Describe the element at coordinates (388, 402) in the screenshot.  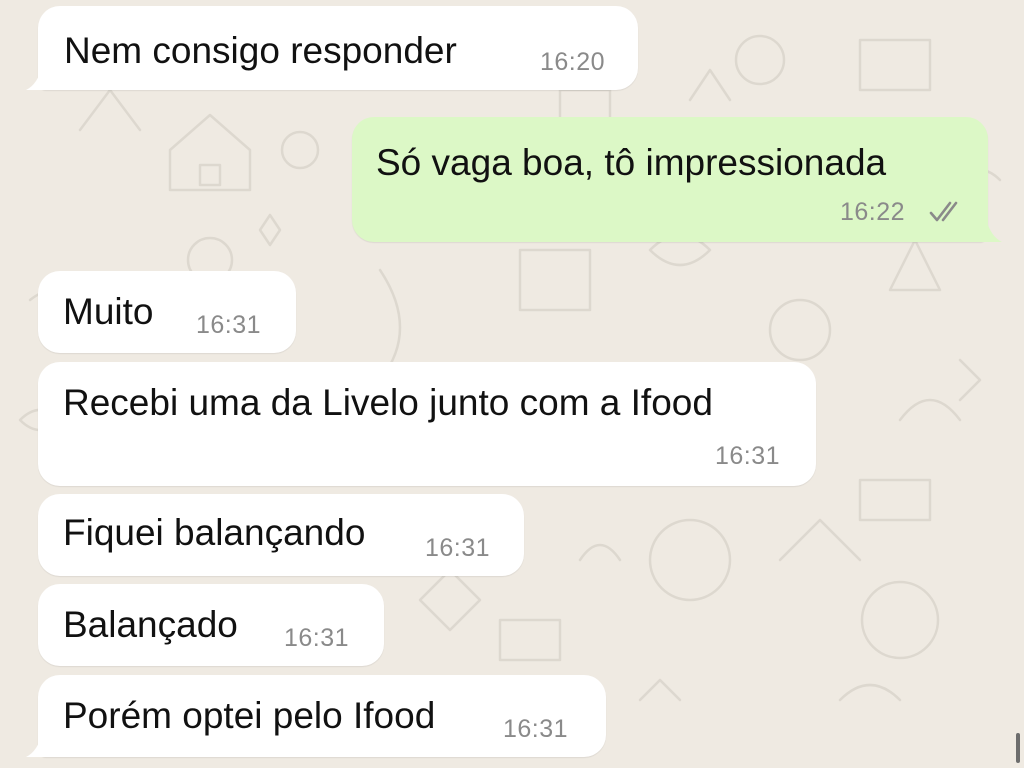
I see `message-text: Recebi uma da Livelo junto com a Ifood` at that location.